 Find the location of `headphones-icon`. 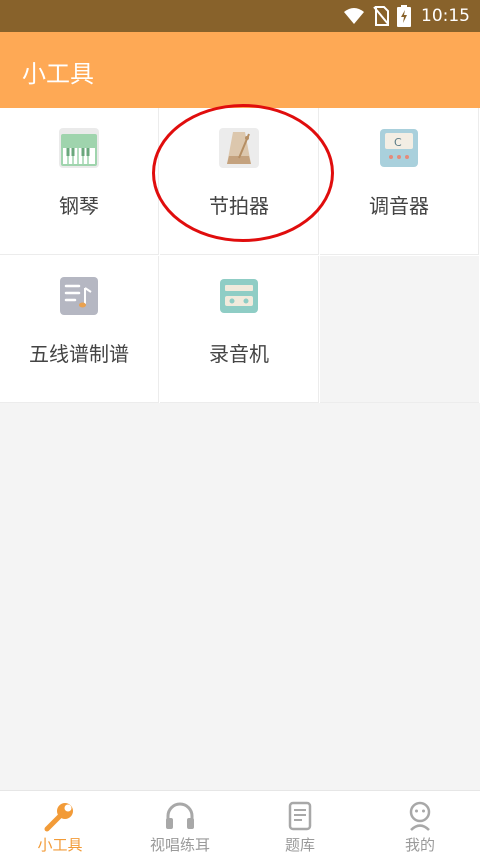

headphones-icon is located at coordinates (180, 815).